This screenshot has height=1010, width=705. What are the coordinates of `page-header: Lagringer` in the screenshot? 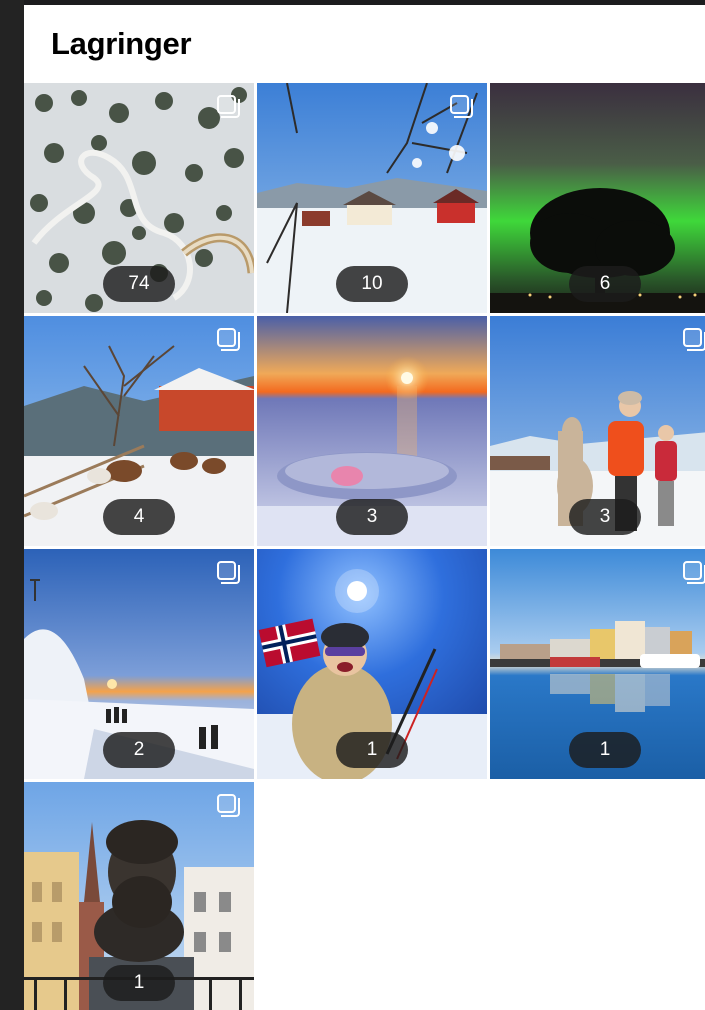 It's located at (364, 44).